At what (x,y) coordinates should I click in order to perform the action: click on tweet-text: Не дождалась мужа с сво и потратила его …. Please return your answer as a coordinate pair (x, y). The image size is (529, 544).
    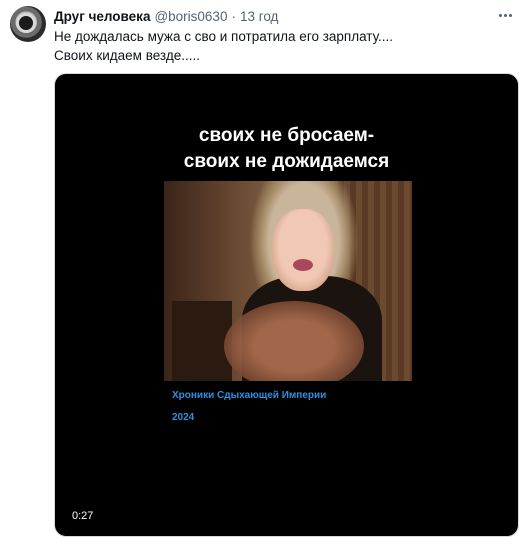
    Looking at the image, I should click on (284, 46).